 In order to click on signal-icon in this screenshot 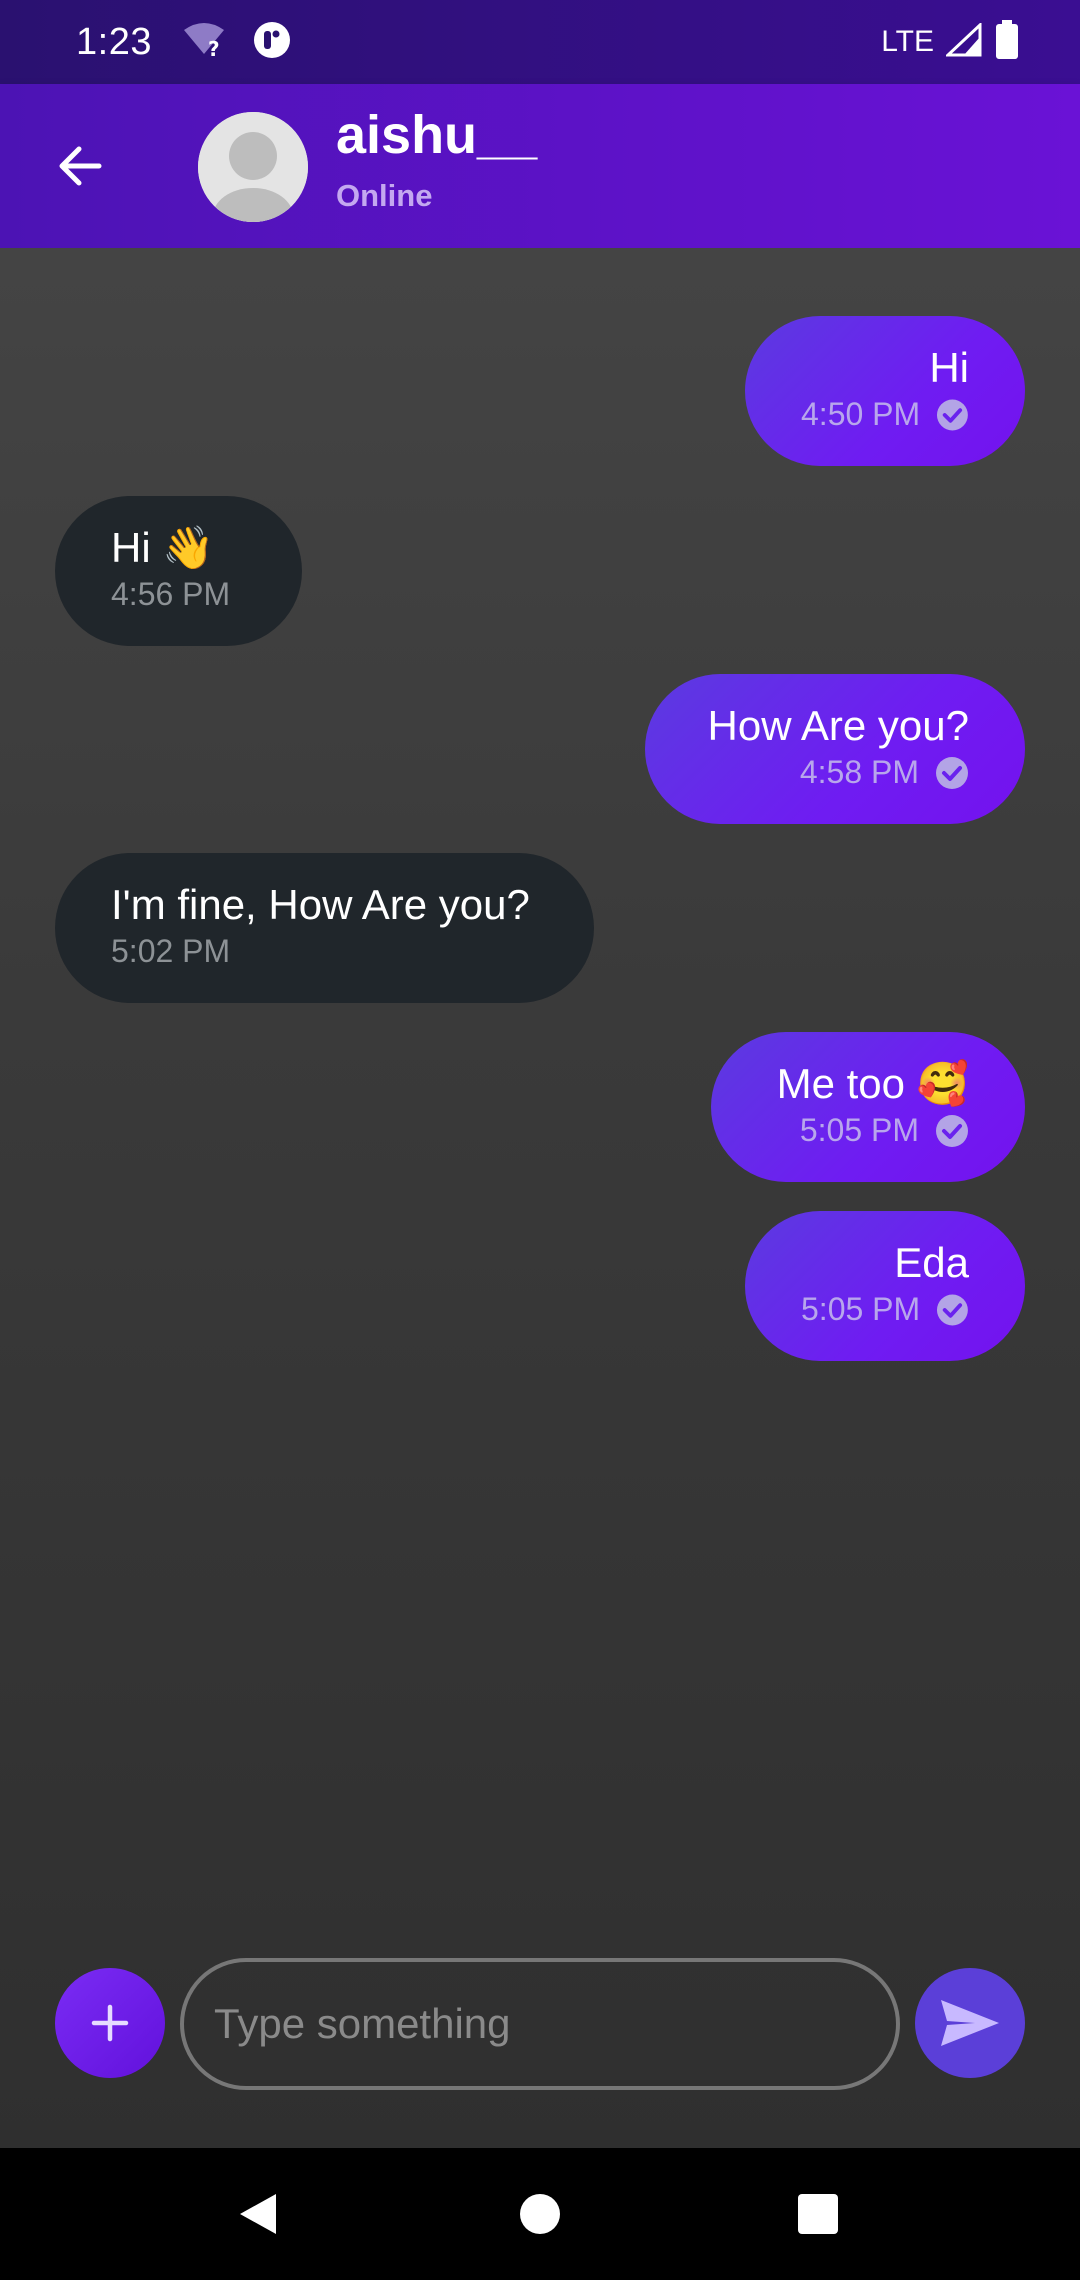, I will do `click(963, 41)`.